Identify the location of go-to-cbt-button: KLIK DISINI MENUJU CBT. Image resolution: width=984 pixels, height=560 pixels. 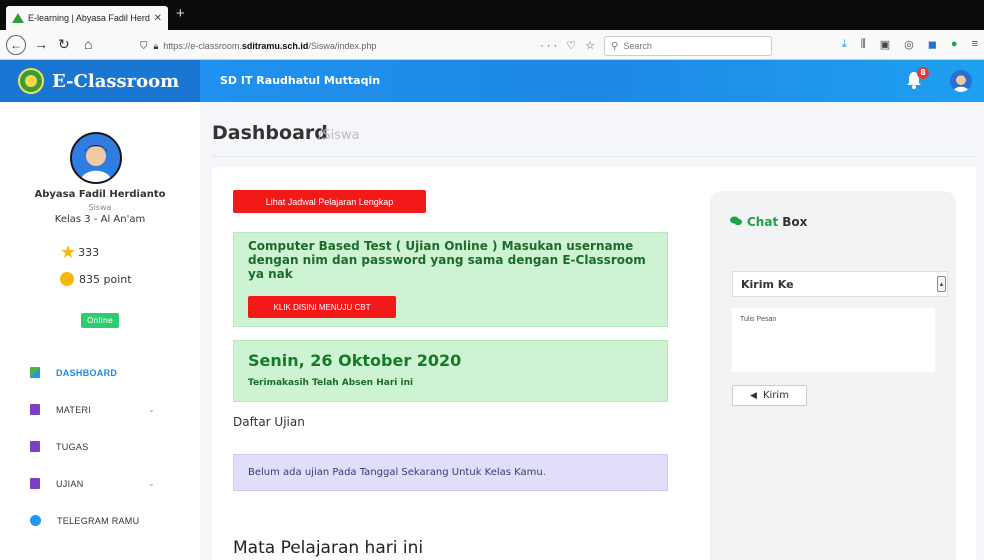
(322, 307).